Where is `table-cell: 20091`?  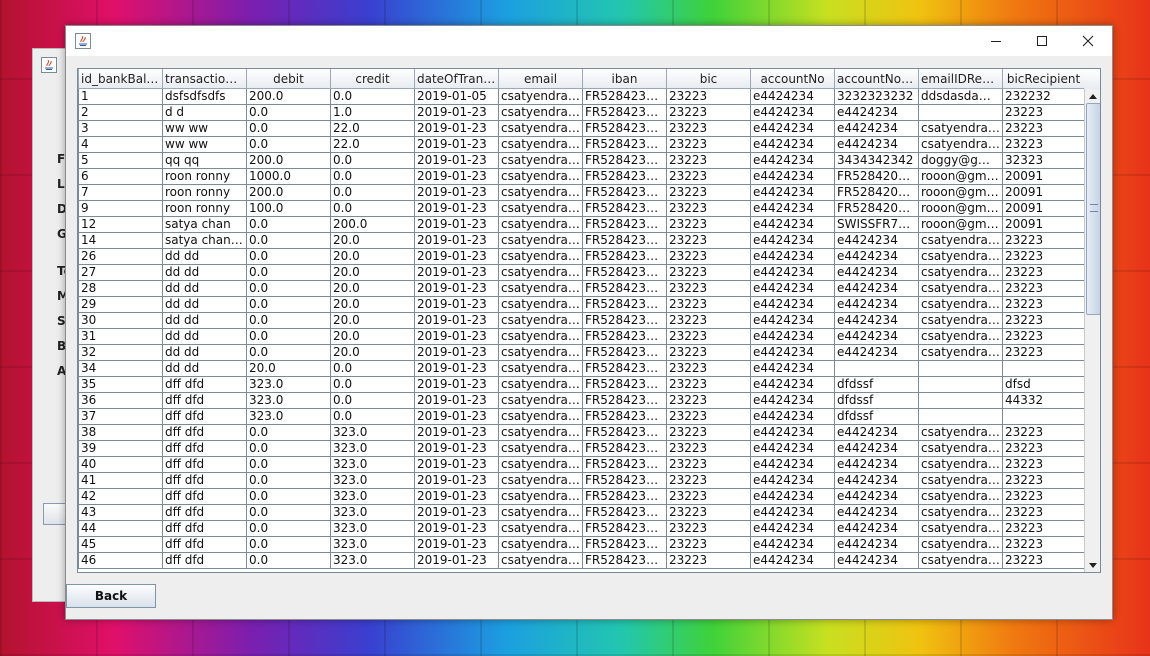
table-cell: 20091 is located at coordinates (1043, 224).